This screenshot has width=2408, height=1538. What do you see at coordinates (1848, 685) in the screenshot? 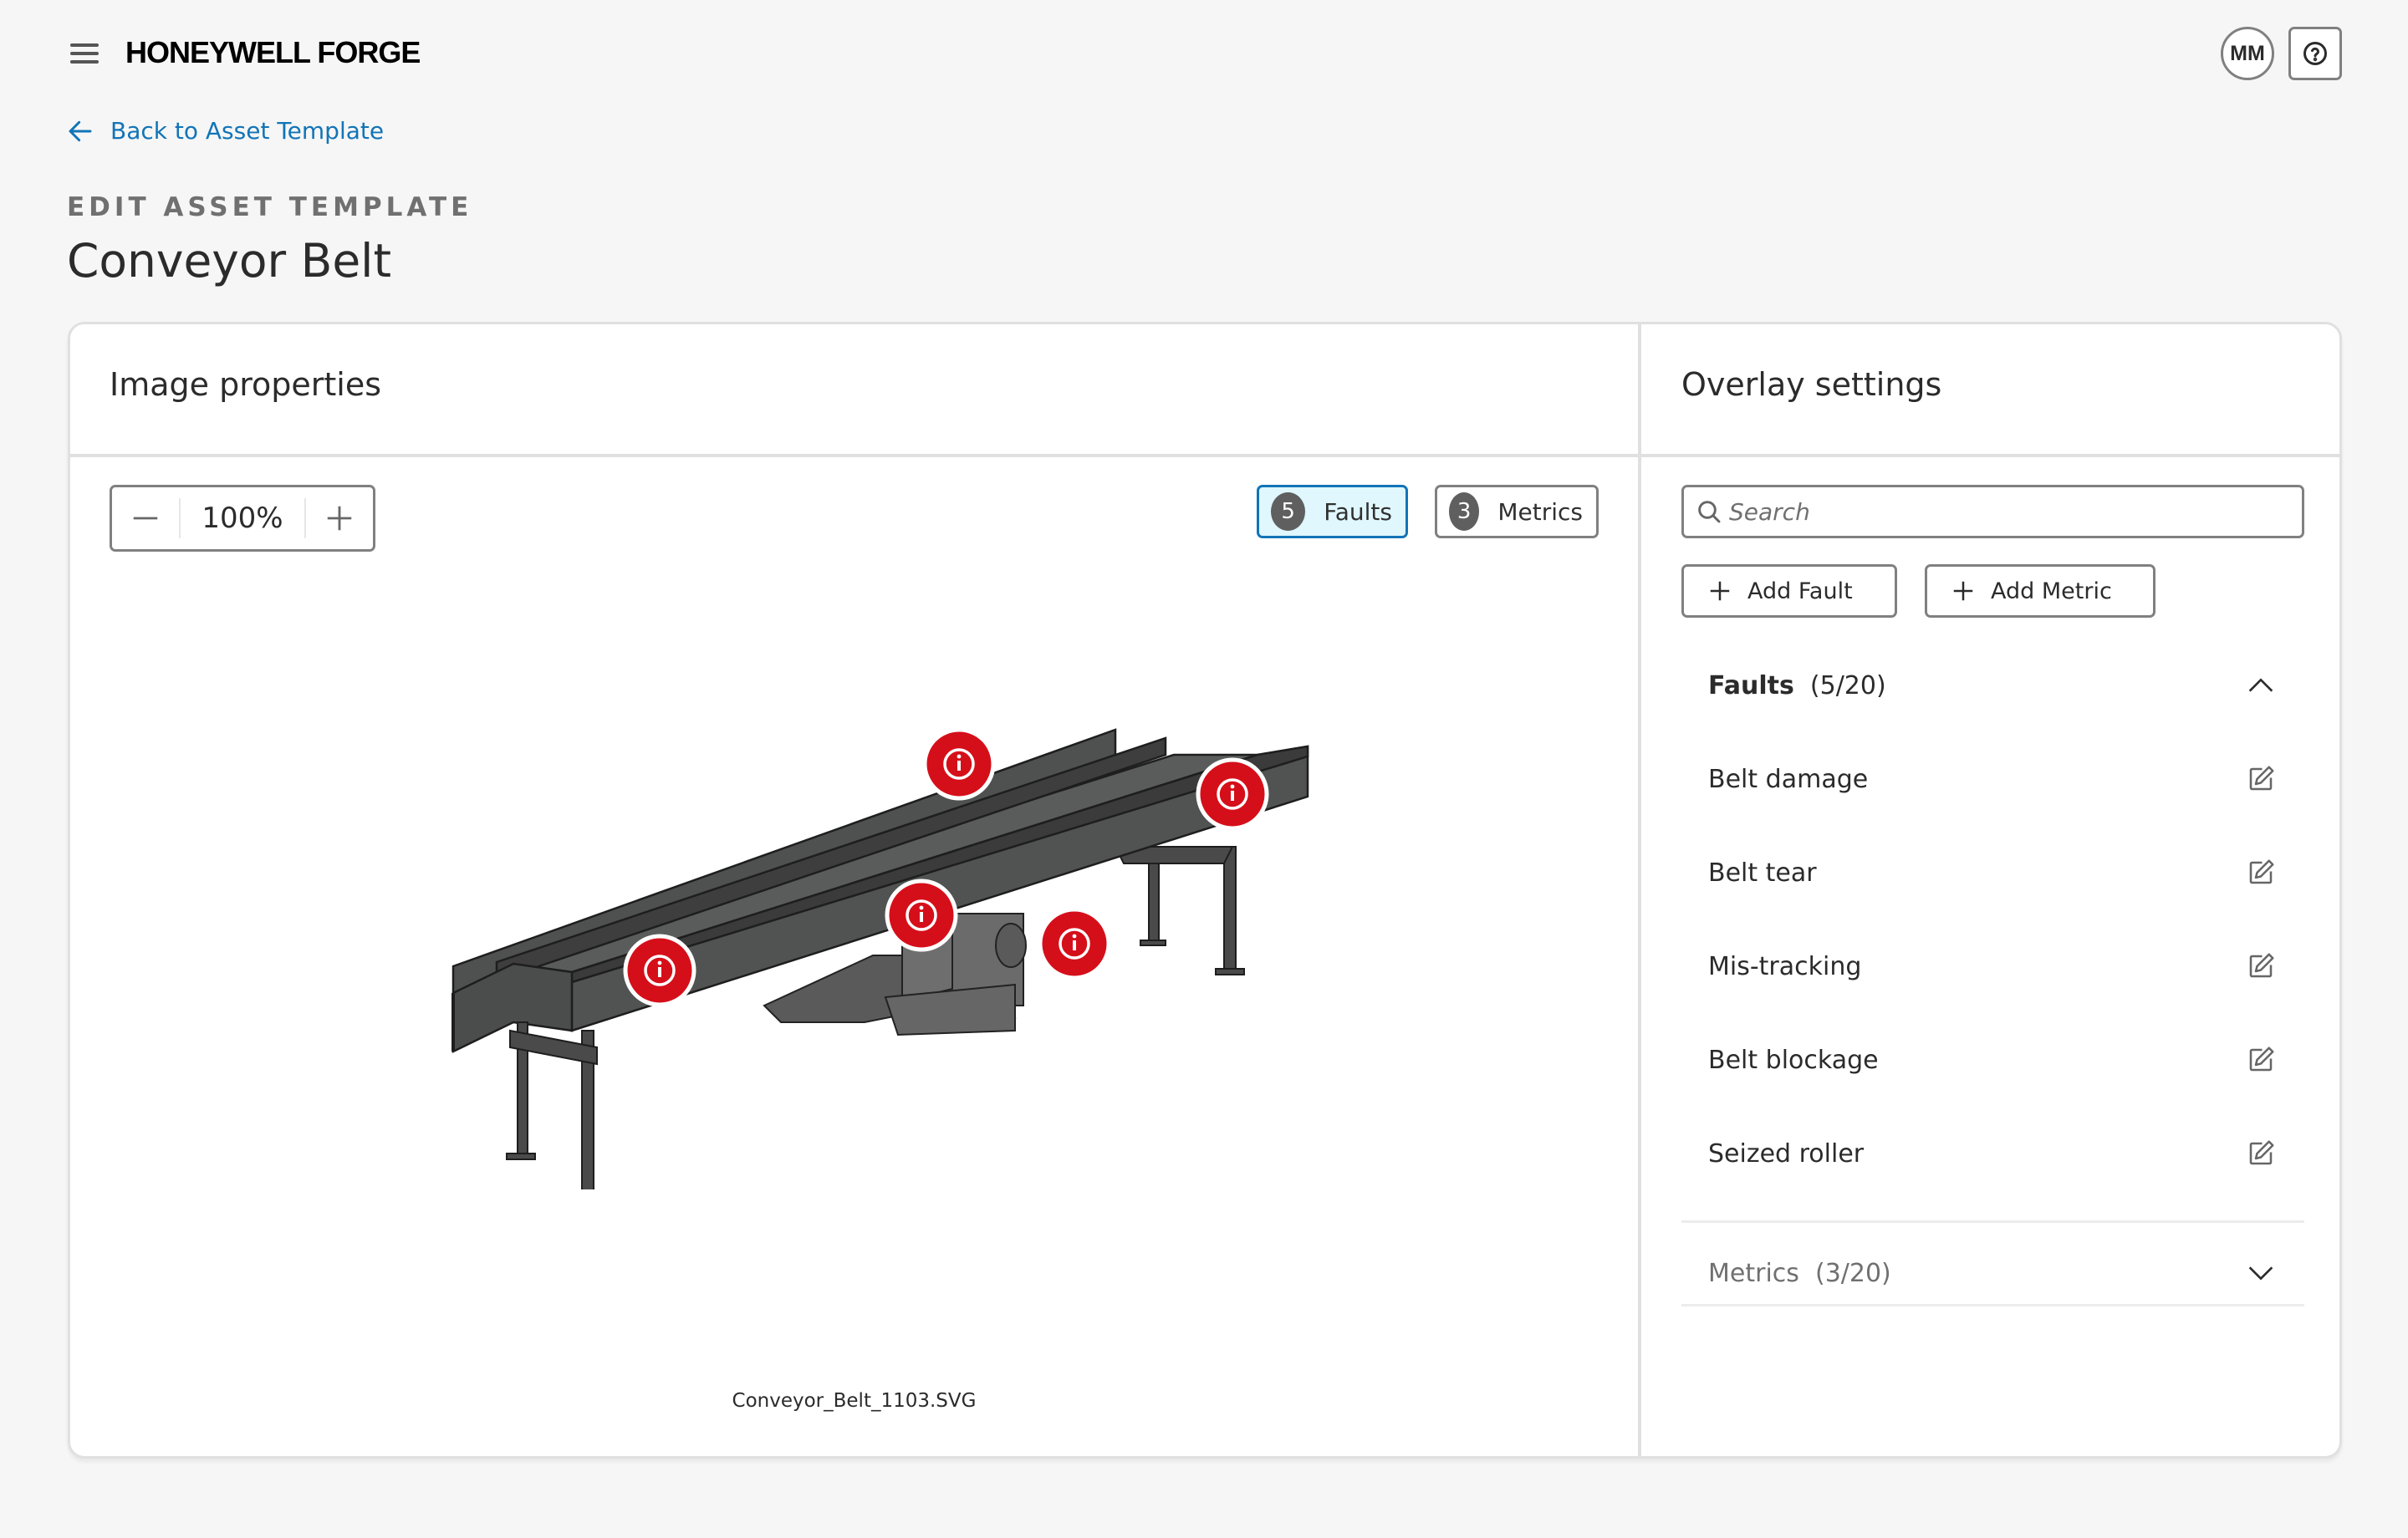
I see `faults-section-count: (5/20)` at bounding box center [1848, 685].